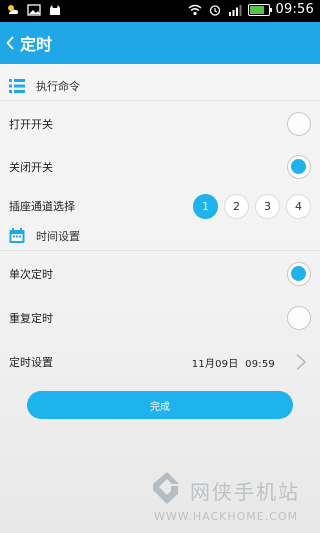  Describe the element at coordinates (160, 274) in the screenshot. I see `row-single-timer: 单次定时` at that location.